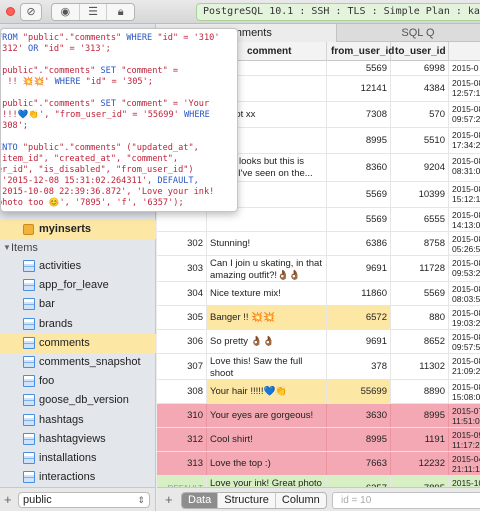 Image resolution: width=480 pixels, height=511 pixels. What do you see at coordinates (66, 12) in the screenshot?
I see `preview-eye-icon: ◉` at bounding box center [66, 12].